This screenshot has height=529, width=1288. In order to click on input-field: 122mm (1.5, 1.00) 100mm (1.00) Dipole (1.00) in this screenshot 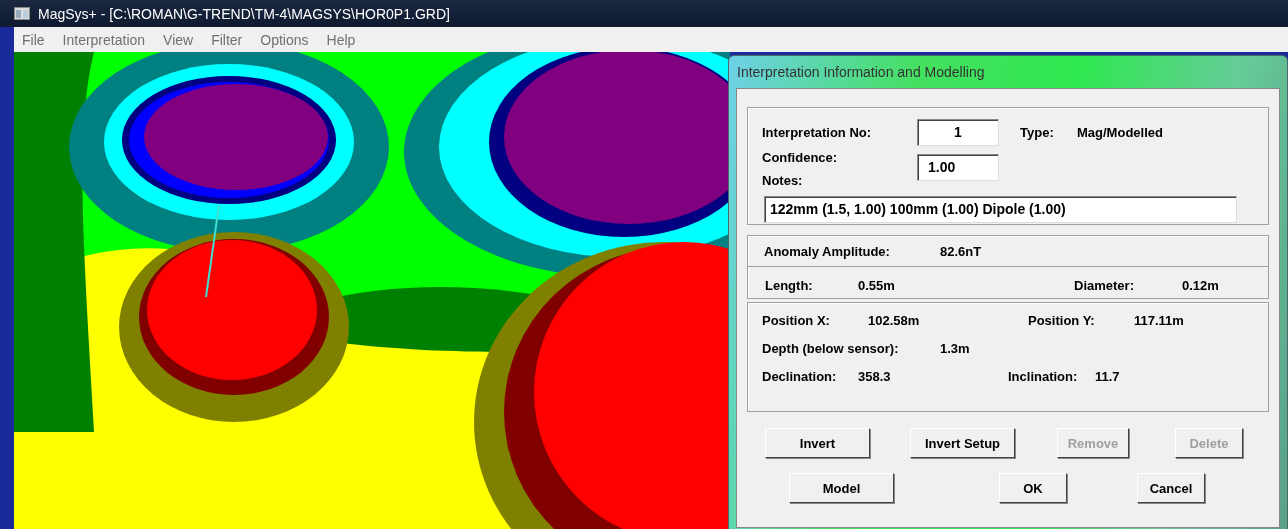, I will do `click(1000, 209)`.